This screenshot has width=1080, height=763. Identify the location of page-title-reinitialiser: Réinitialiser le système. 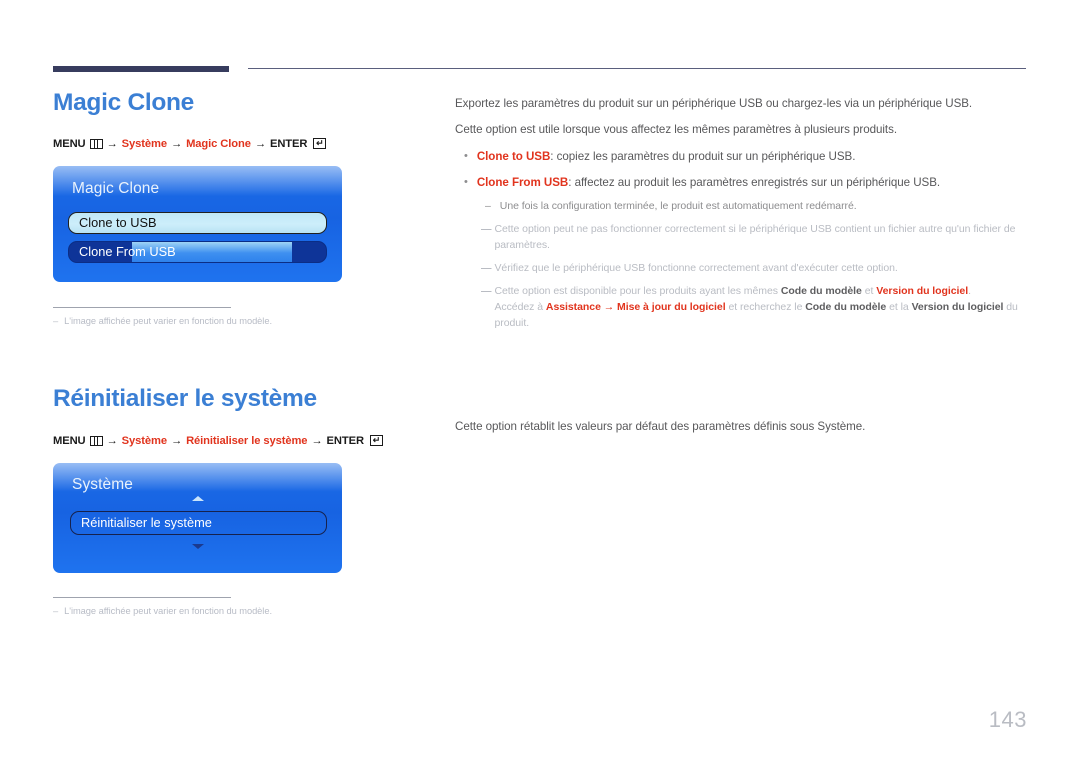
(185, 398).